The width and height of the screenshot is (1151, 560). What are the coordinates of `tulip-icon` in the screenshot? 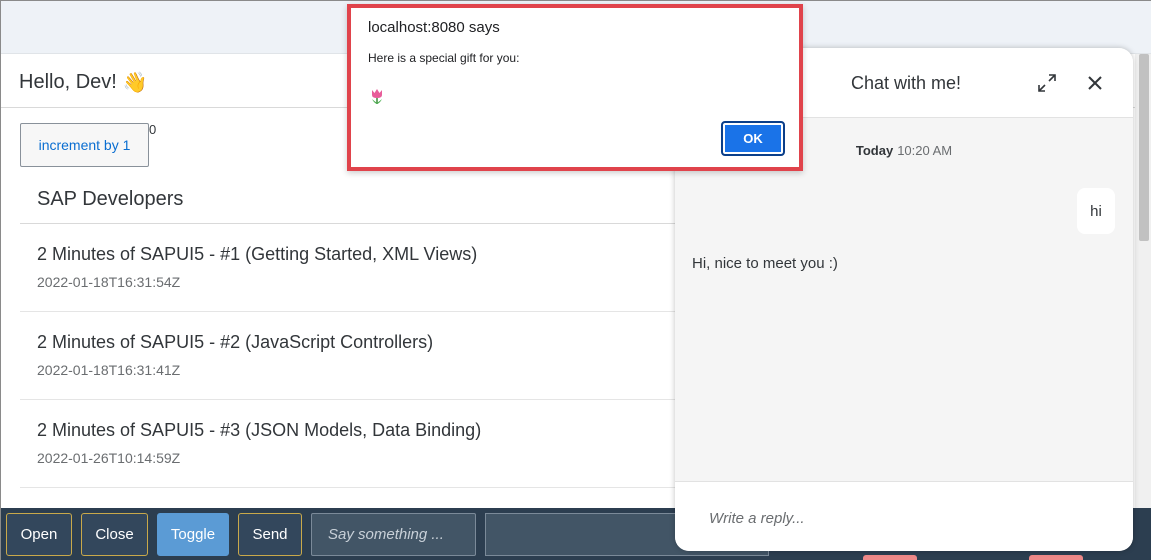 It's located at (377, 97).